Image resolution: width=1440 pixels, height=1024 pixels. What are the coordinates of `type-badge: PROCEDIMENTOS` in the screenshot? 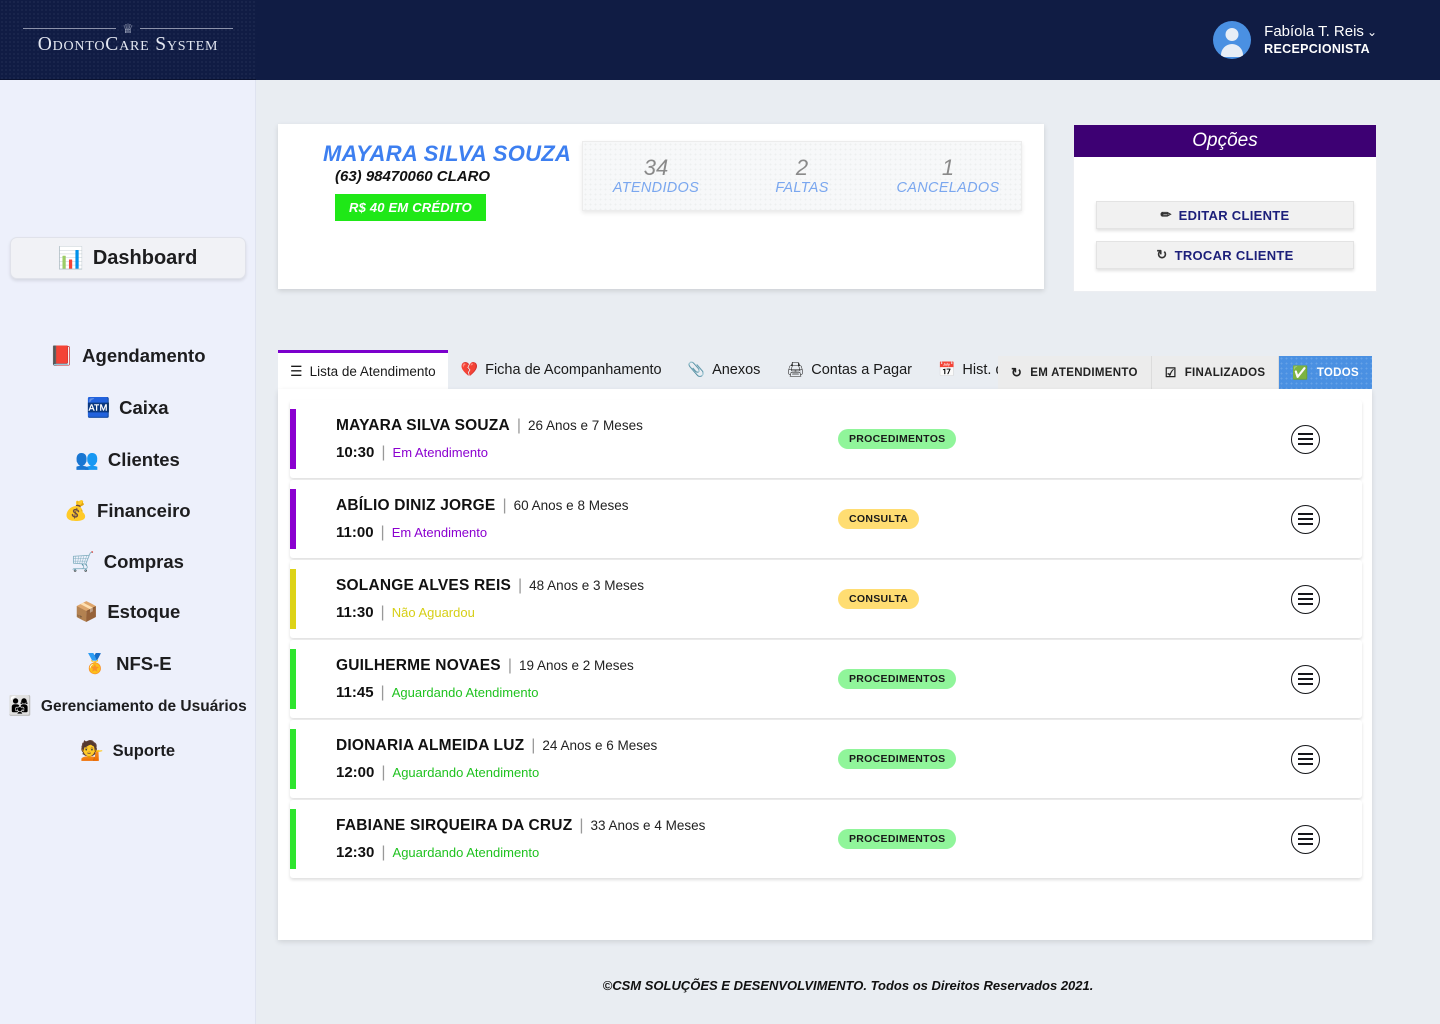 It's located at (897, 759).